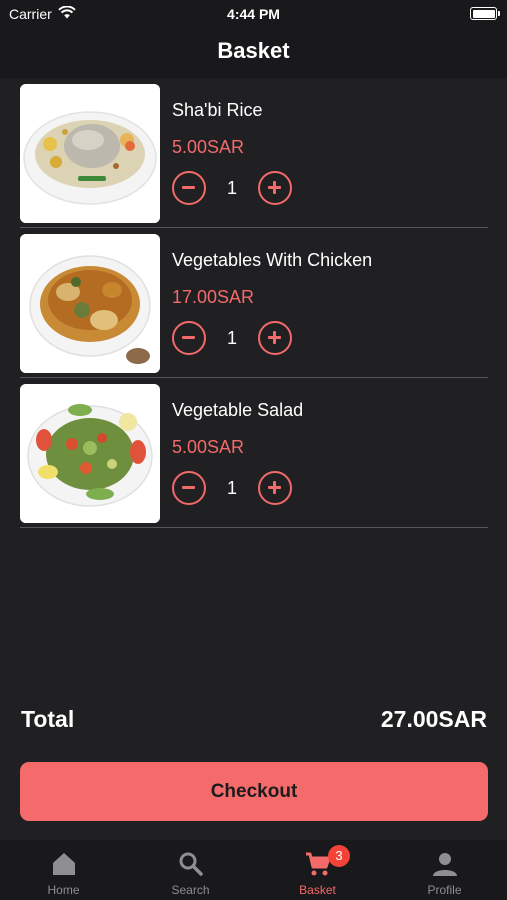 This screenshot has height=900, width=507. I want to click on tab-profile: Profile, so click(444, 870).